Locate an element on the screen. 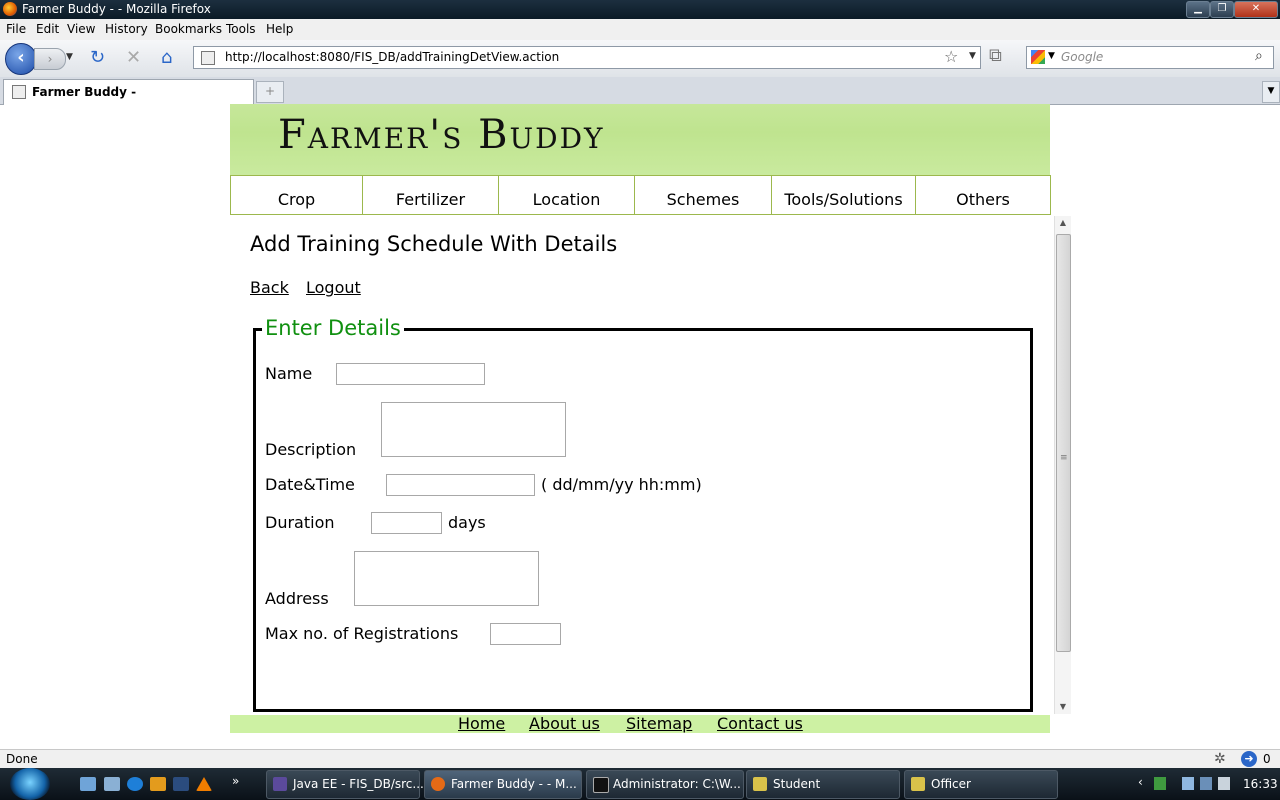 Image resolution: width=1280 pixels, height=800 pixels. tab-strip: Farmer Buddy - + ▼ is located at coordinates (640, 91).